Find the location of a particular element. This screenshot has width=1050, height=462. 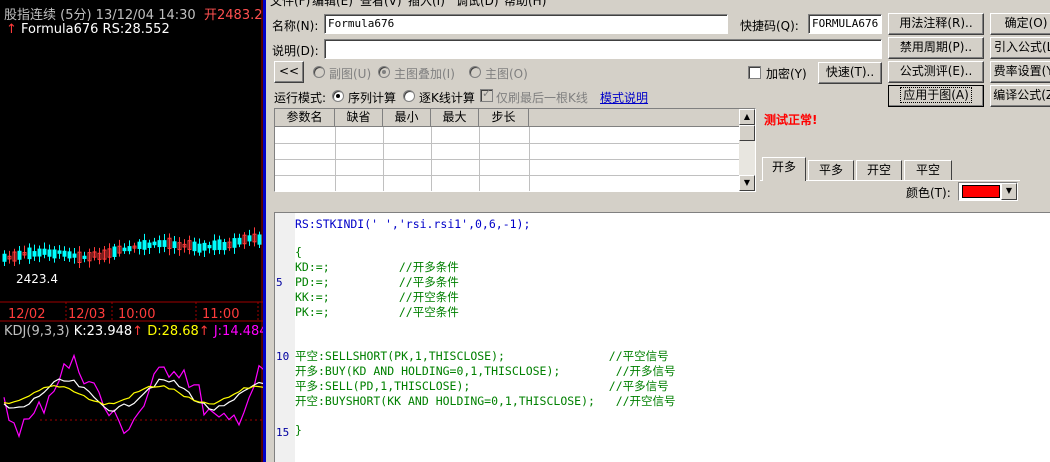

code-line: } is located at coordinates (298, 430).